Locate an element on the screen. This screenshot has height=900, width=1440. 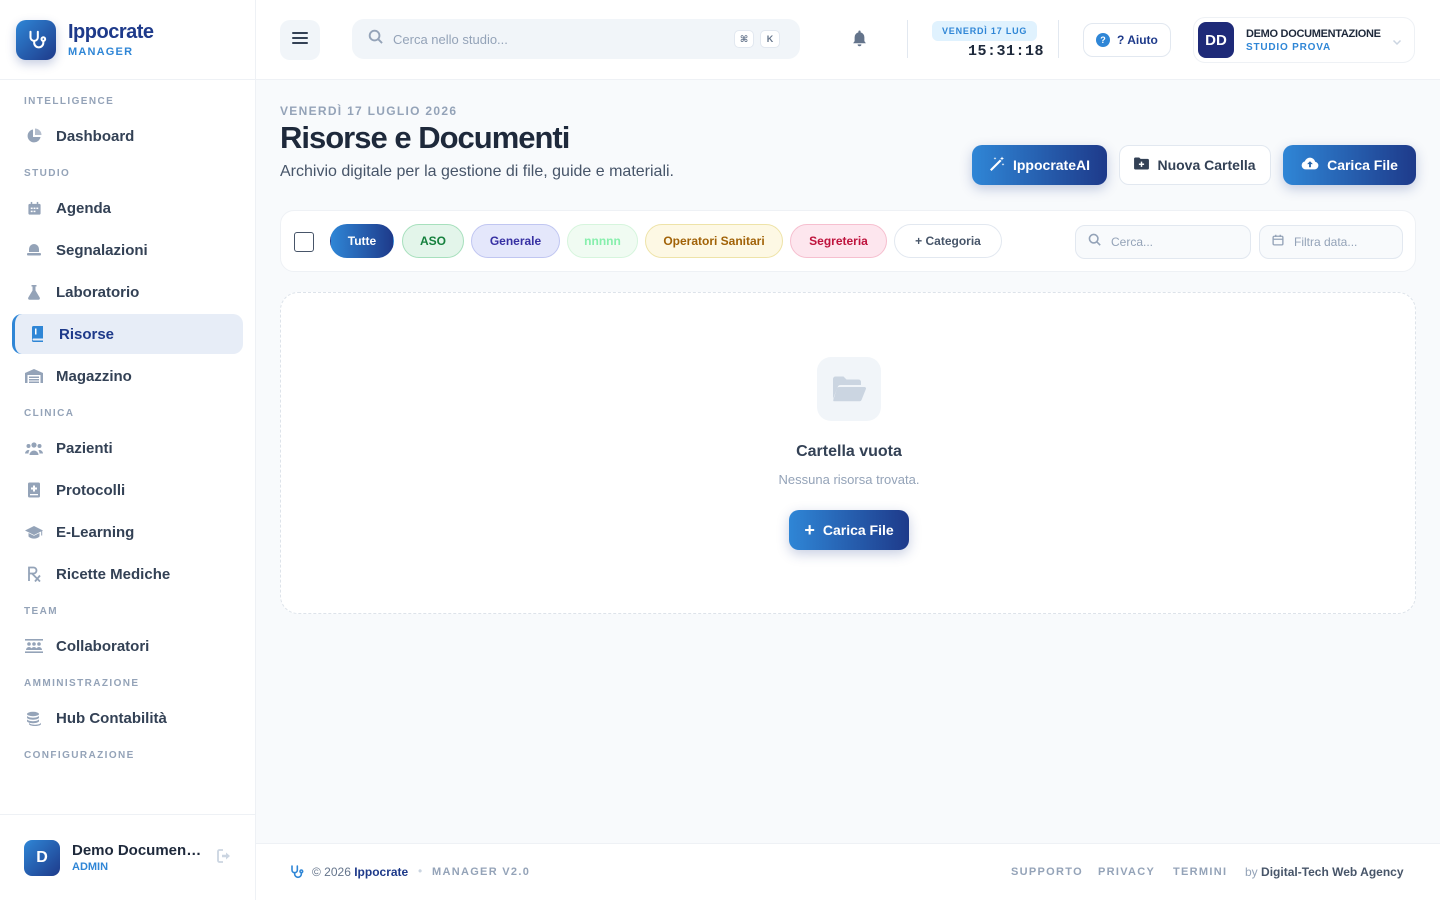
chip-label: + Categoria is located at coordinates (948, 241).